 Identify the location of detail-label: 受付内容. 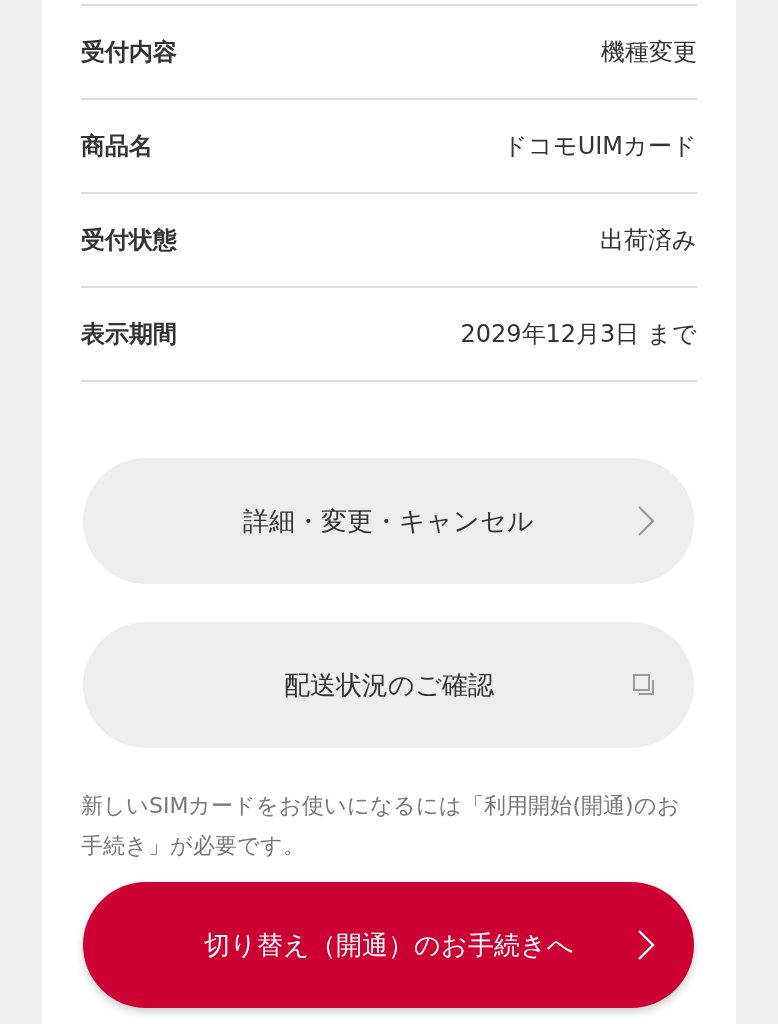
(129, 52).